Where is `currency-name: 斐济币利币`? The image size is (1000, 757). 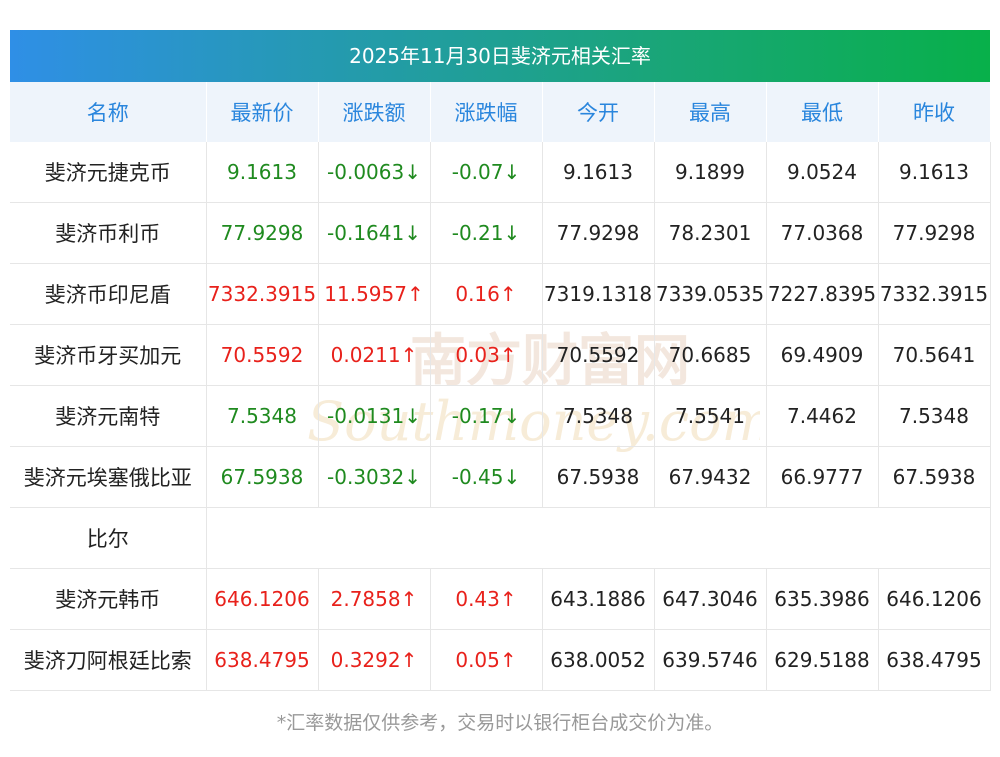
currency-name: 斐济币利币 is located at coordinates (108, 233).